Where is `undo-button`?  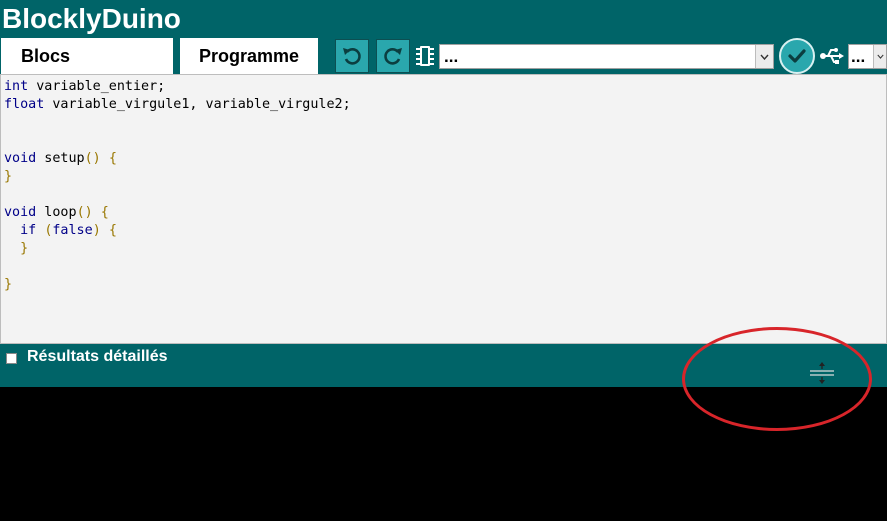
undo-button is located at coordinates (352, 56).